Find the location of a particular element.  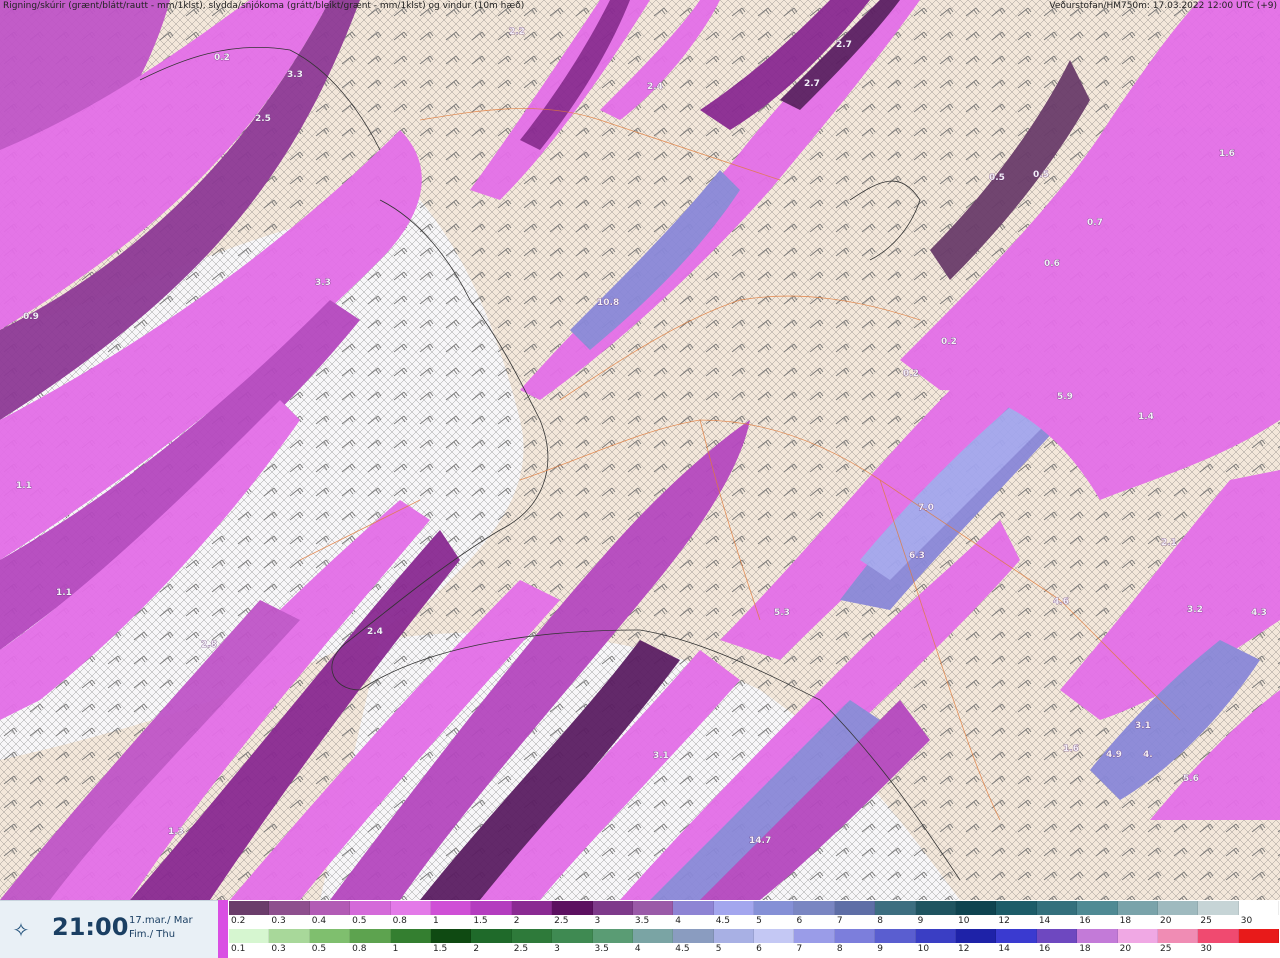

rain-scale-label: 0.5 is located at coordinates (319, 949).